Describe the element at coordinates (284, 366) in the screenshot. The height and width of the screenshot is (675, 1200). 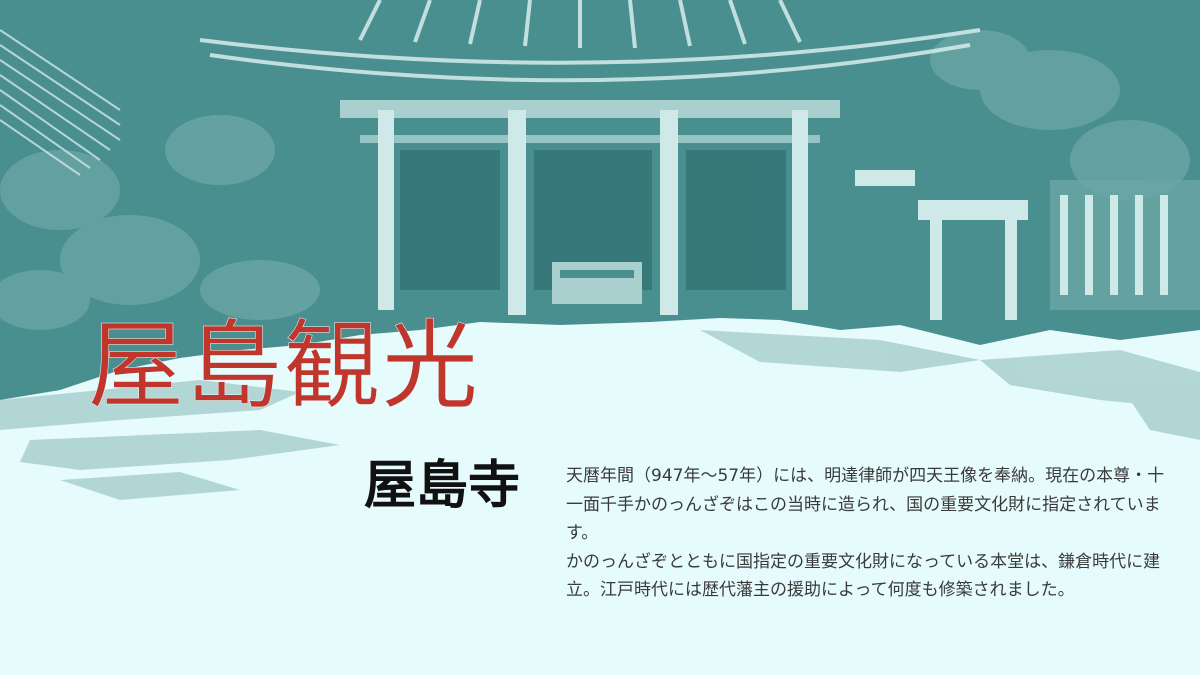
I see `page-title: 屋島観光` at that location.